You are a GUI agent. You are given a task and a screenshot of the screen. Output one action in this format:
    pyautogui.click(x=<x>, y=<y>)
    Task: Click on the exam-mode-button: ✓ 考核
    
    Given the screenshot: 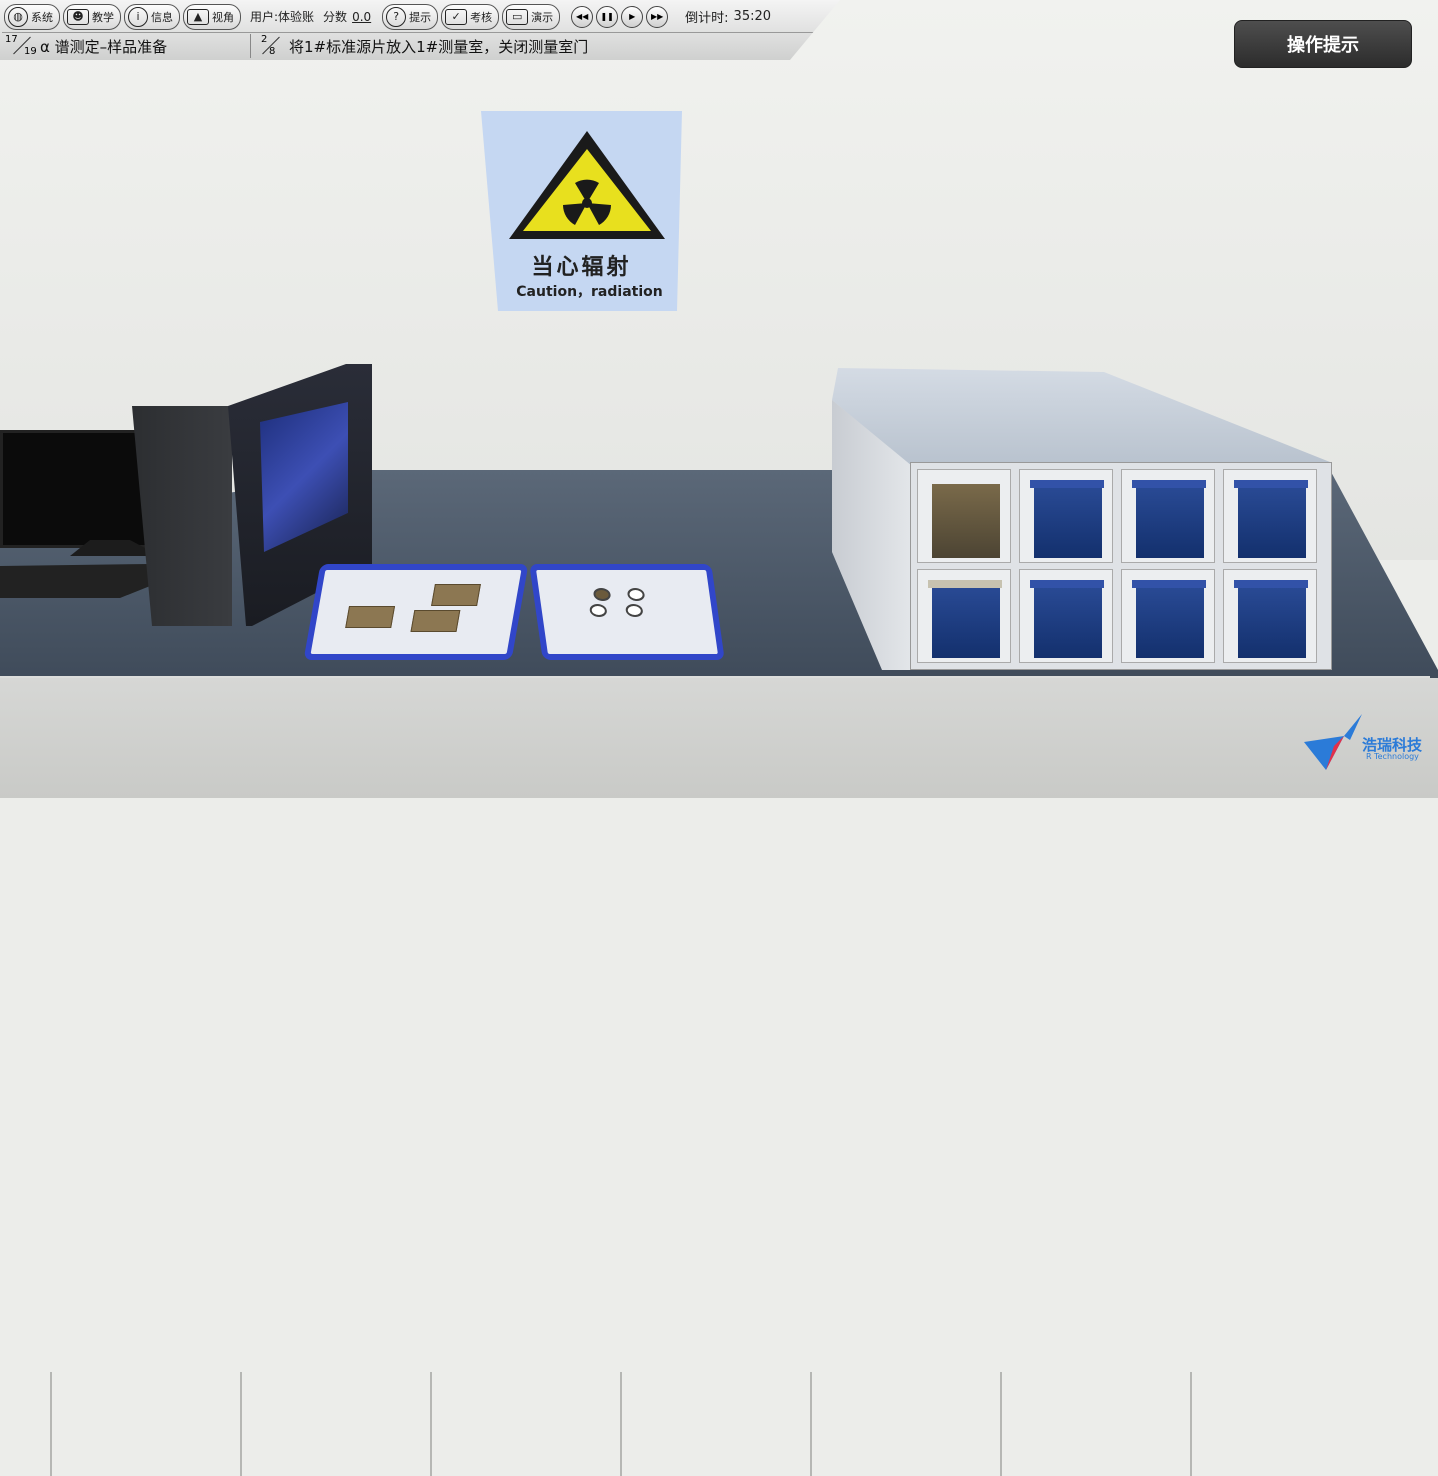 What is the action you would take?
    pyautogui.click(x=470, y=16)
    